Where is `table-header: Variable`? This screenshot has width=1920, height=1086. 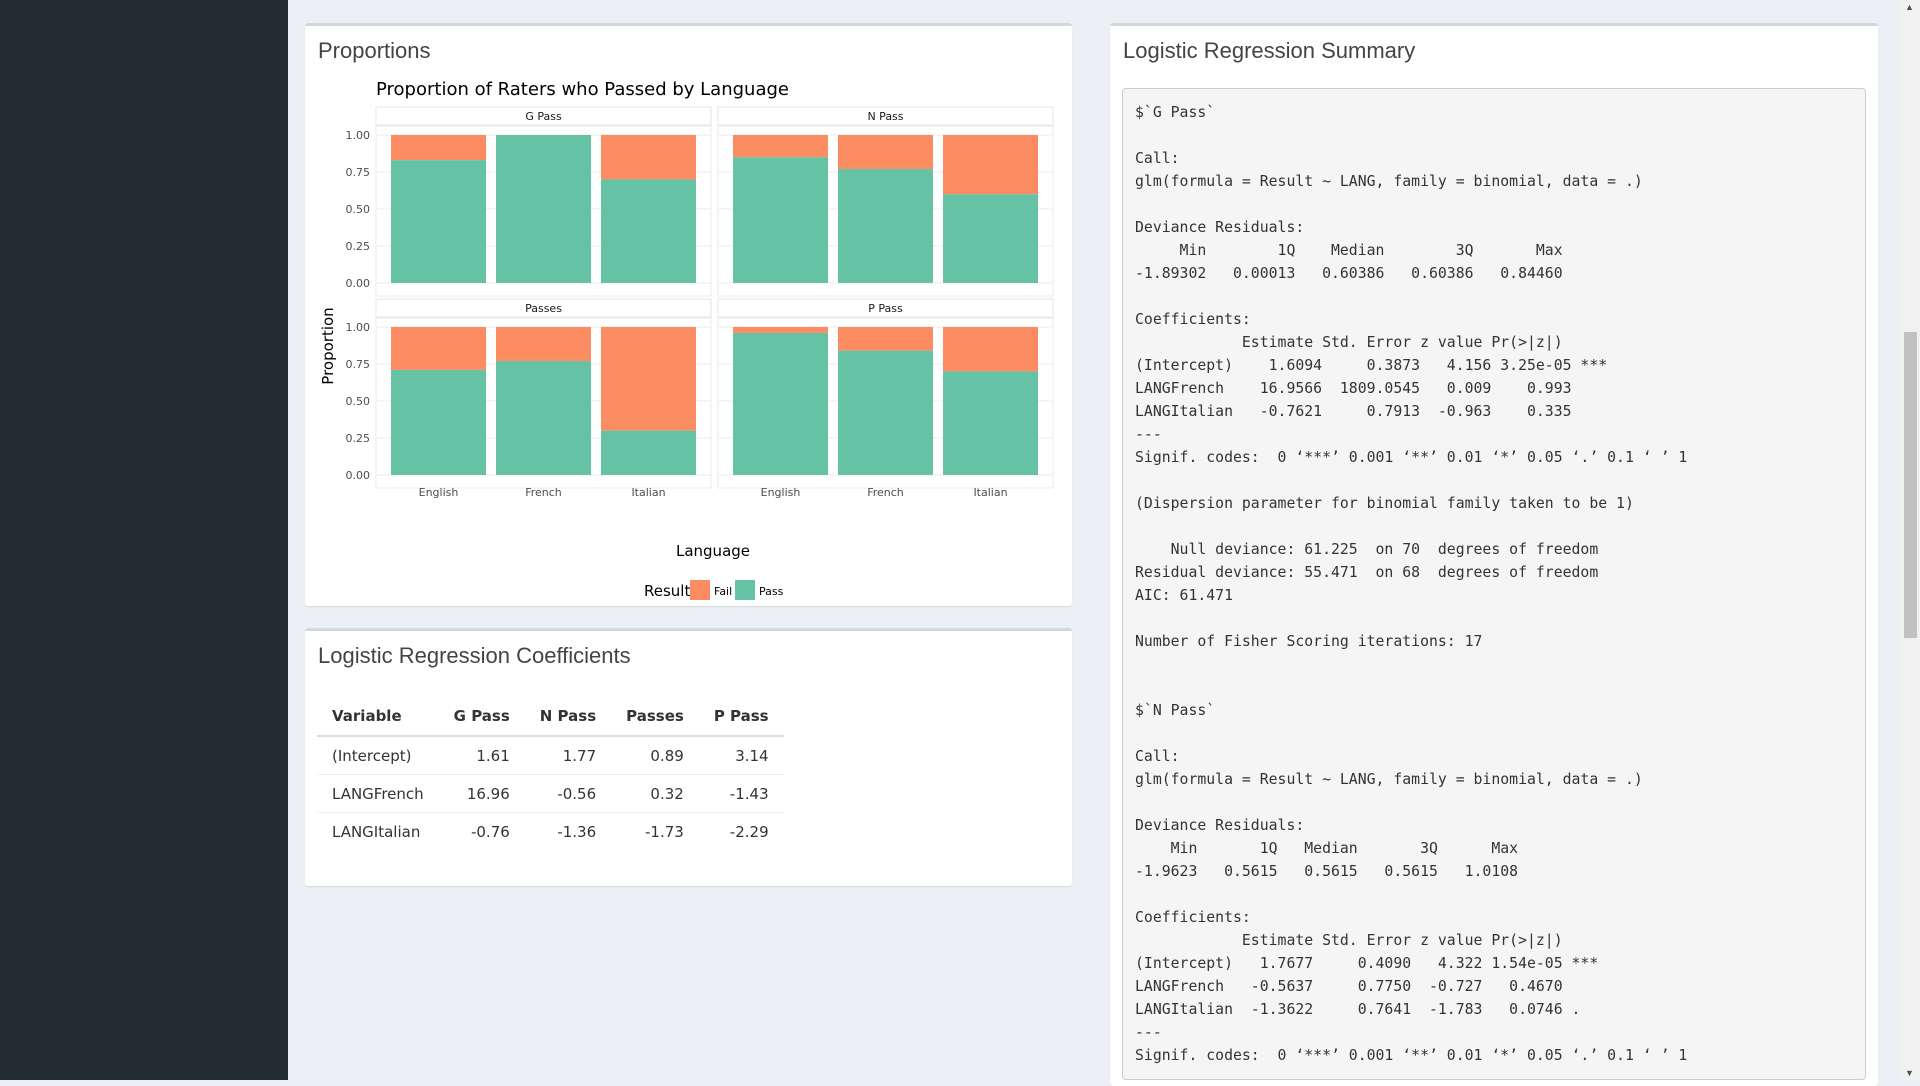 table-header: Variable is located at coordinates (378, 717).